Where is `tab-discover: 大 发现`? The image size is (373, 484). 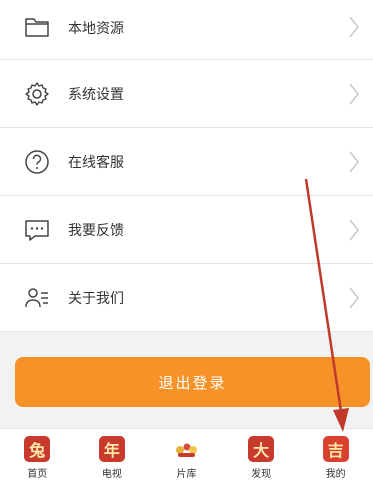
tab-discover: 大 发现 is located at coordinates (261, 456).